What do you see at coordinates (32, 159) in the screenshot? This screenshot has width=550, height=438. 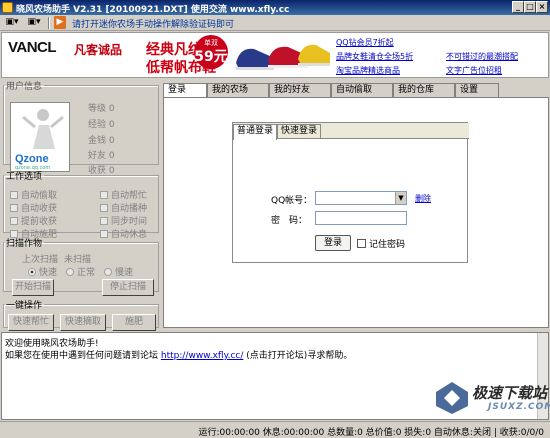 I see `qzone-logo: Qzone` at bounding box center [32, 159].